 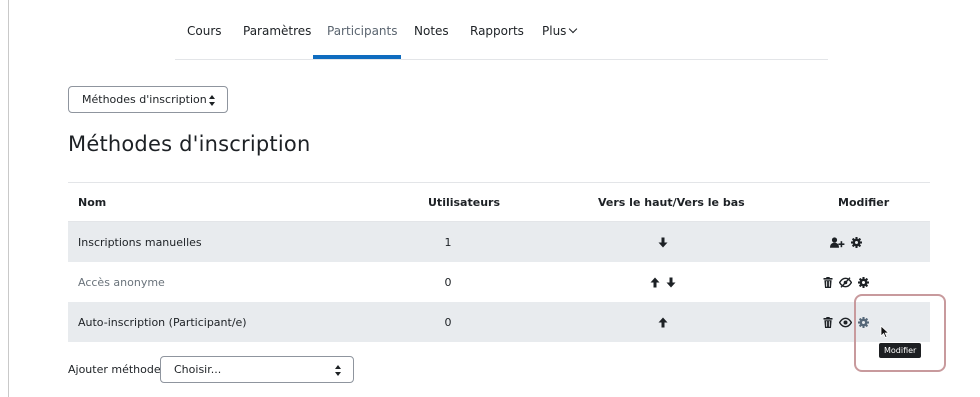 What do you see at coordinates (900, 350) in the screenshot?
I see `tooltip: Modifier` at bounding box center [900, 350].